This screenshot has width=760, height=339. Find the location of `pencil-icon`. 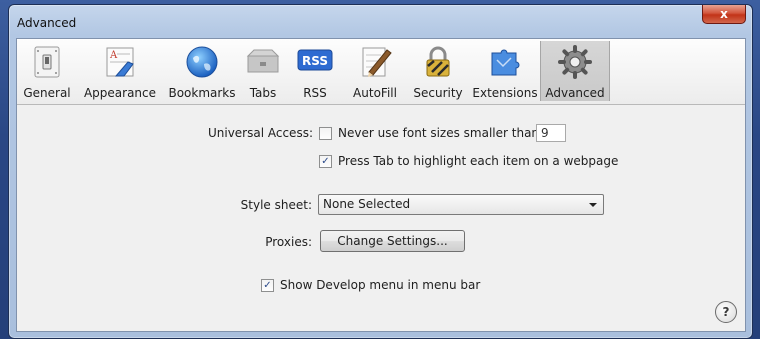

pencil-icon is located at coordinates (377, 62).